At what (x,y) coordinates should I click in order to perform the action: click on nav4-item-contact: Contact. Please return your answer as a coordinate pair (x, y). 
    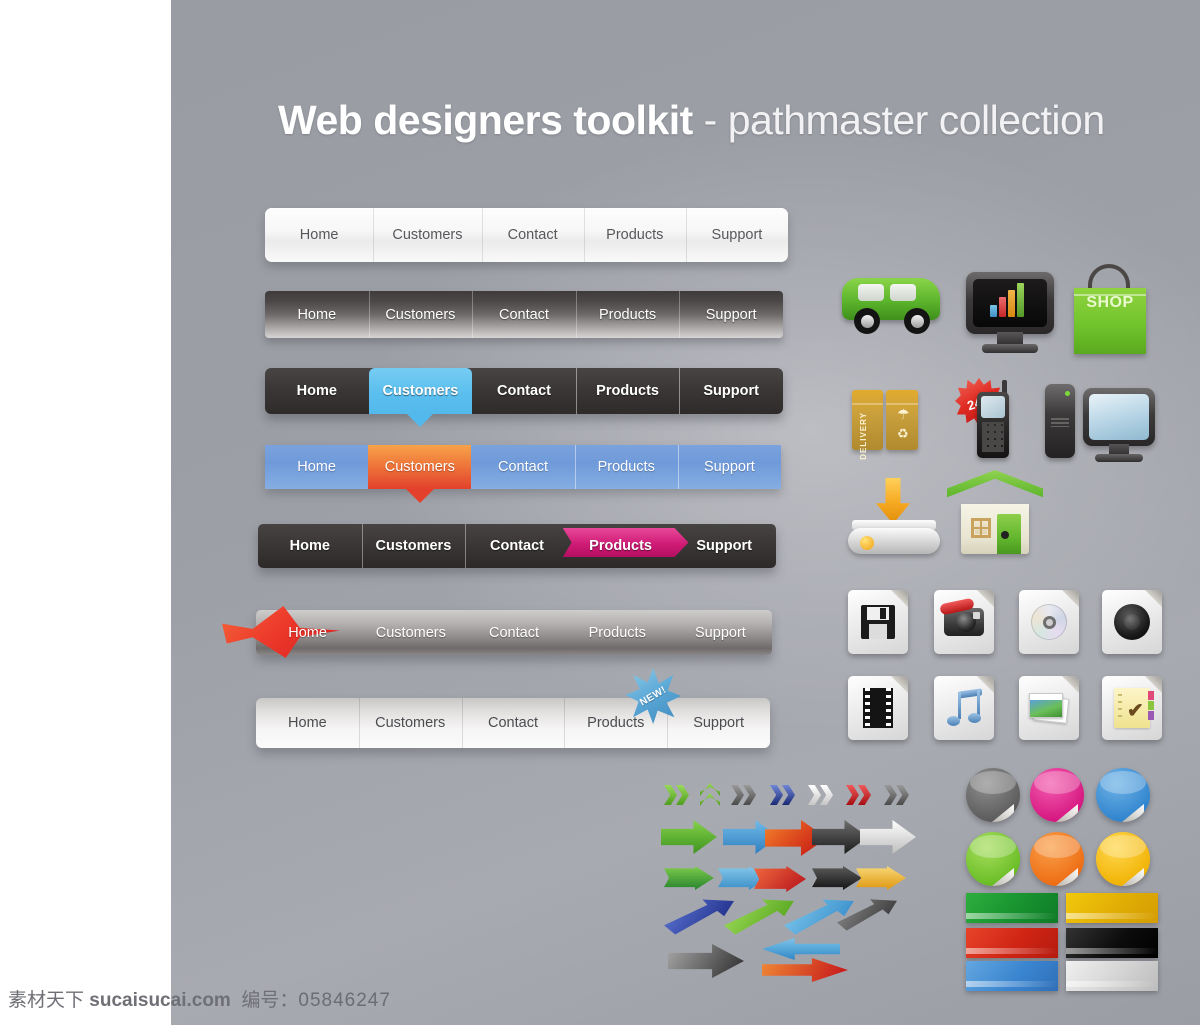
    Looking at the image, I should click on (522, 467).